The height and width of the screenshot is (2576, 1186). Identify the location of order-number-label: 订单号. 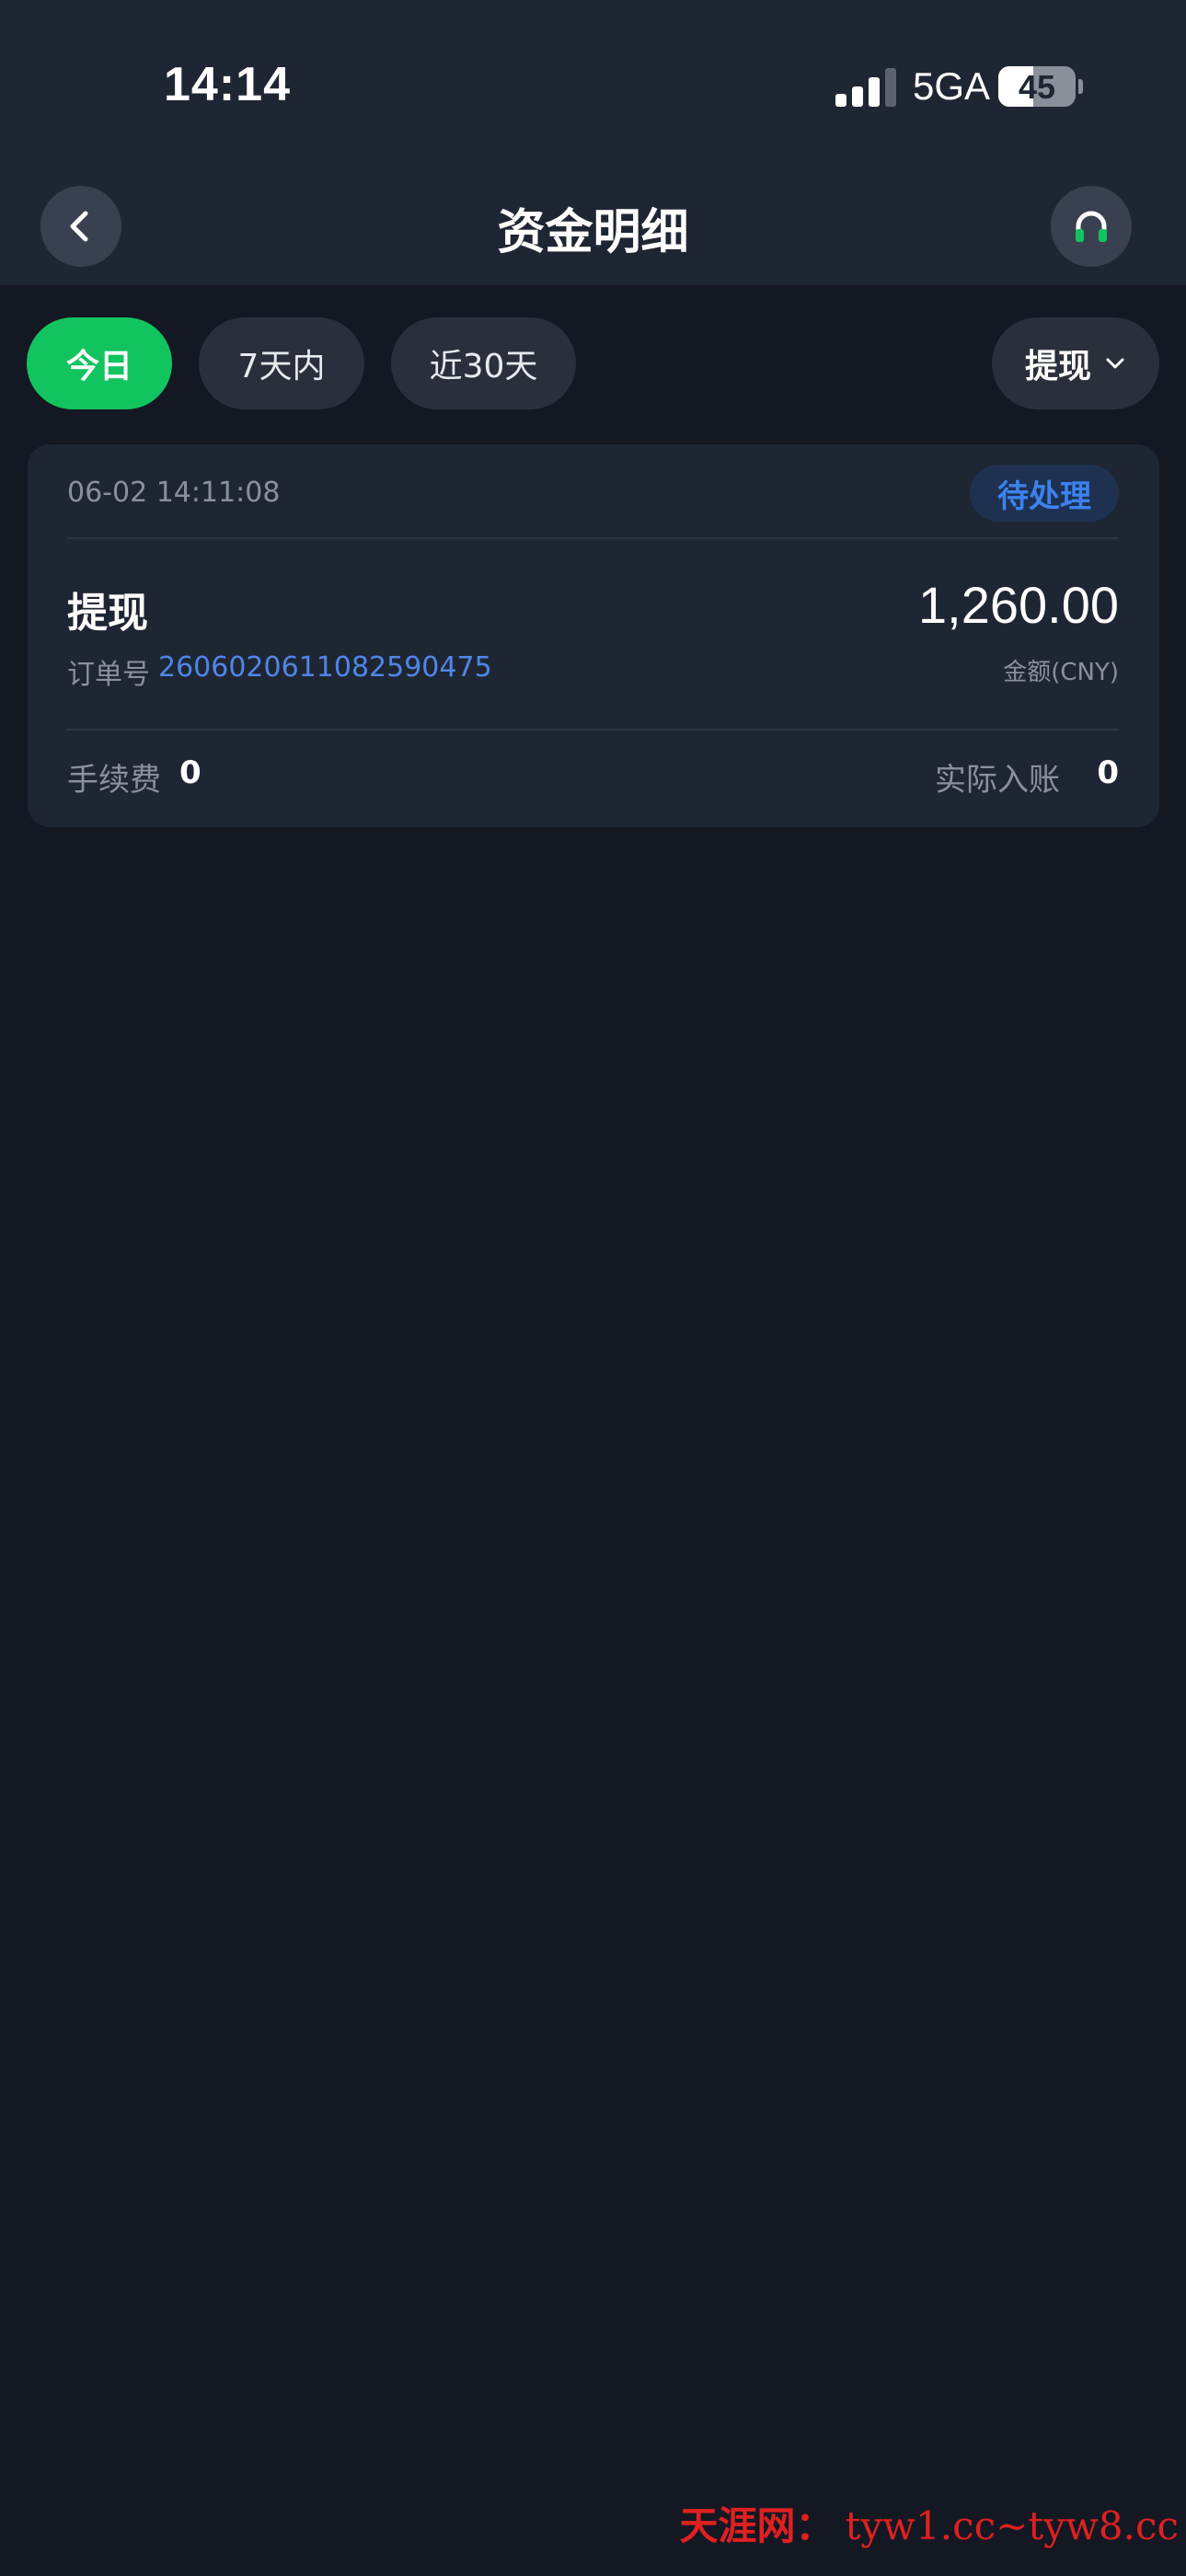
(108, 675).